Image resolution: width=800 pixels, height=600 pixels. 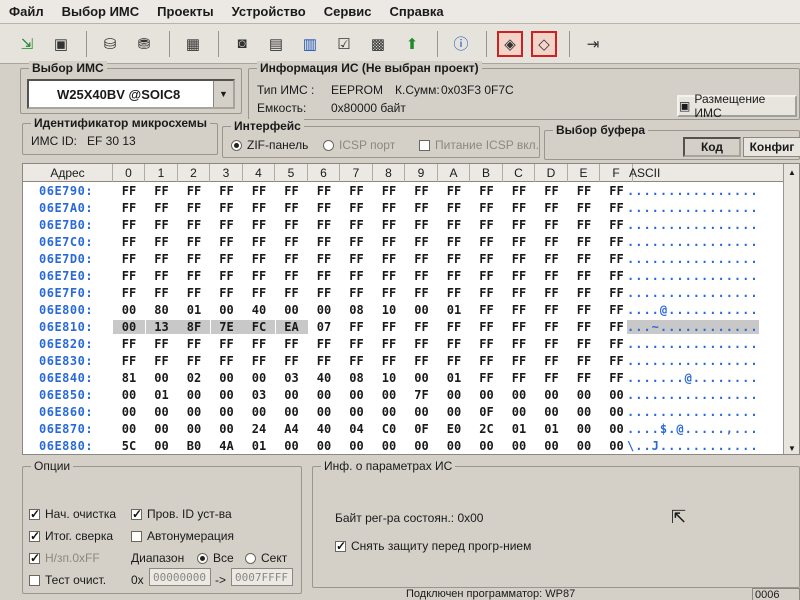 I want to click on hex-byte: 2C, so click(x=487, y=429).